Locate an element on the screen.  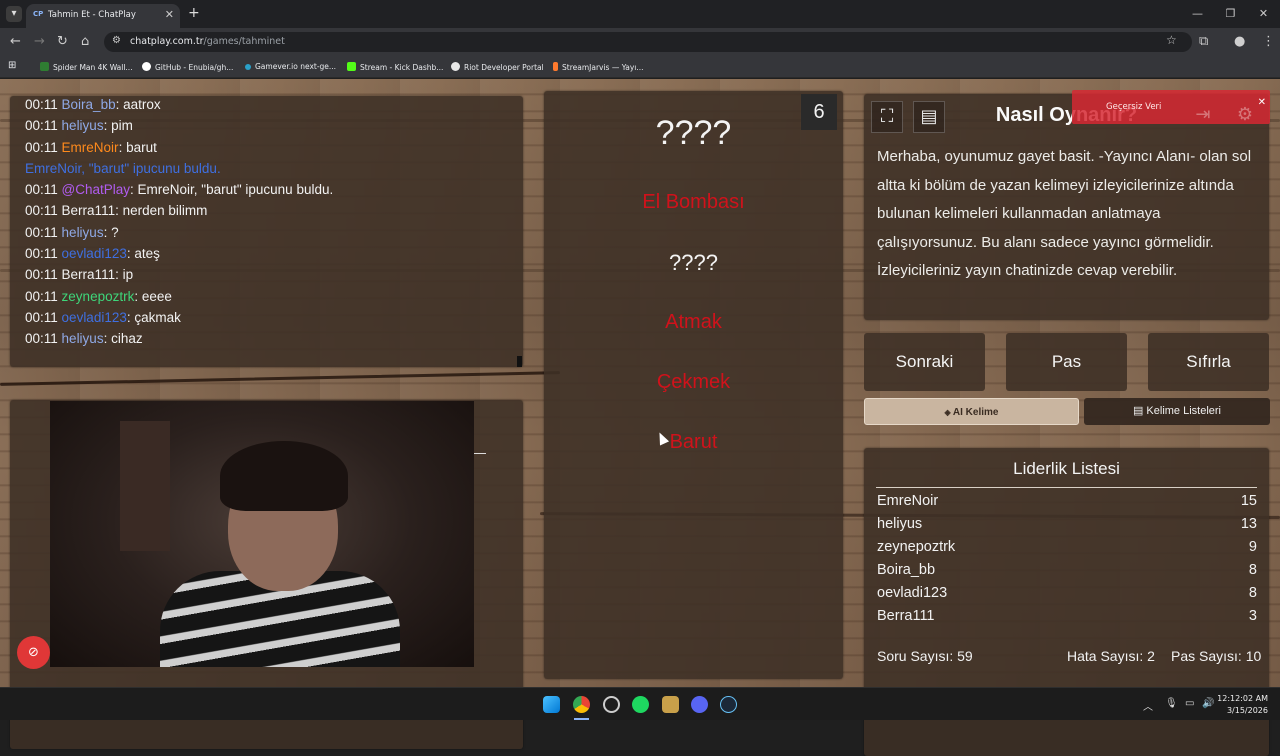
menu-icon: ⋮ is located at coordinates (1268, 41).